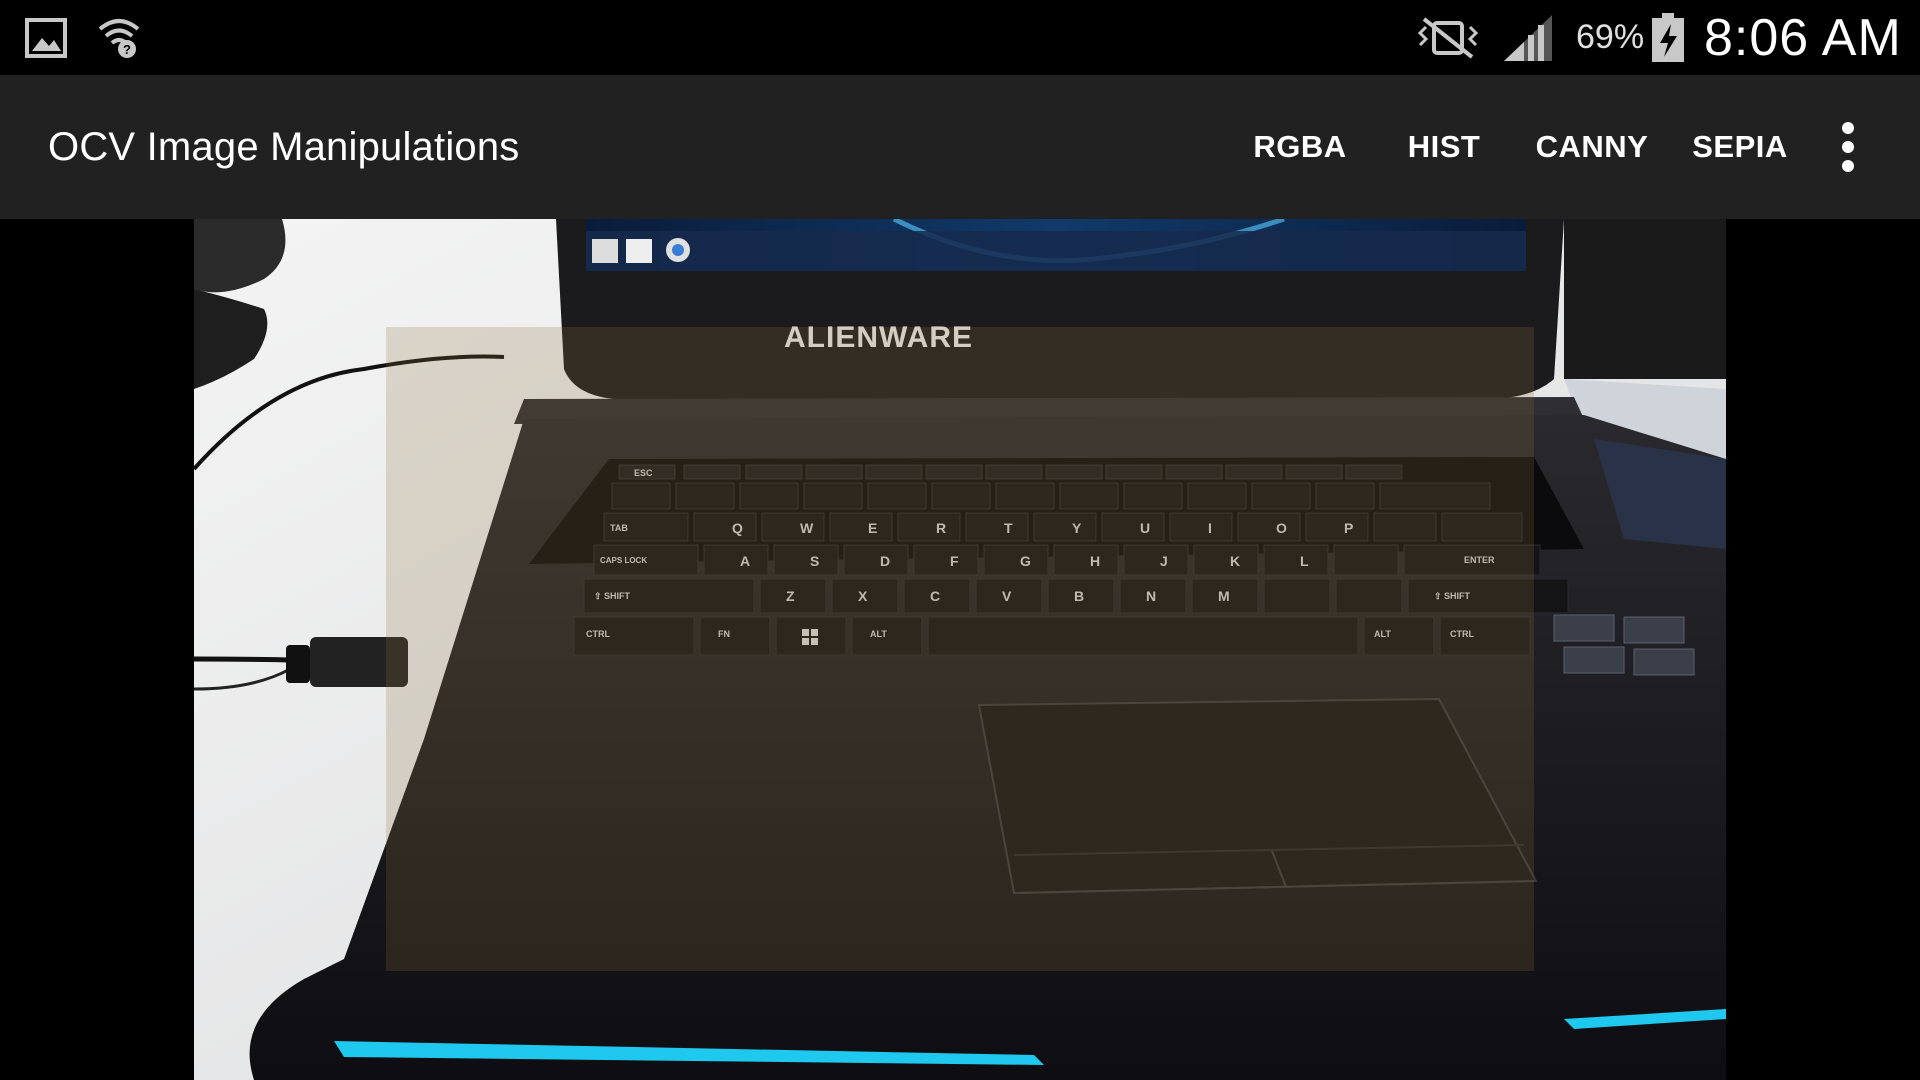  What do you see at coordinates (1592, 147) in the screenshot?
I see `action-canny-button: CANNY` at bounding box center [1592, 147].